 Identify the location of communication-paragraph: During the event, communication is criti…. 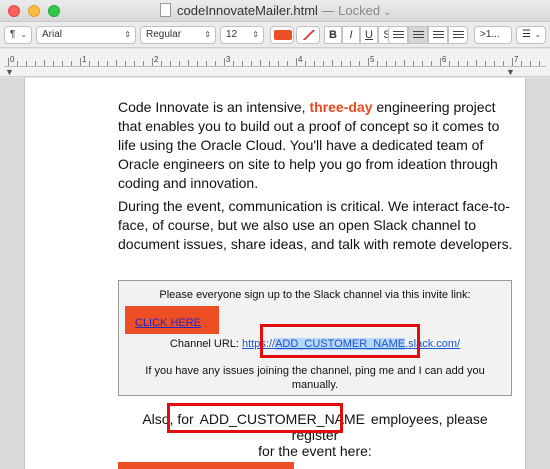
(317, 225).